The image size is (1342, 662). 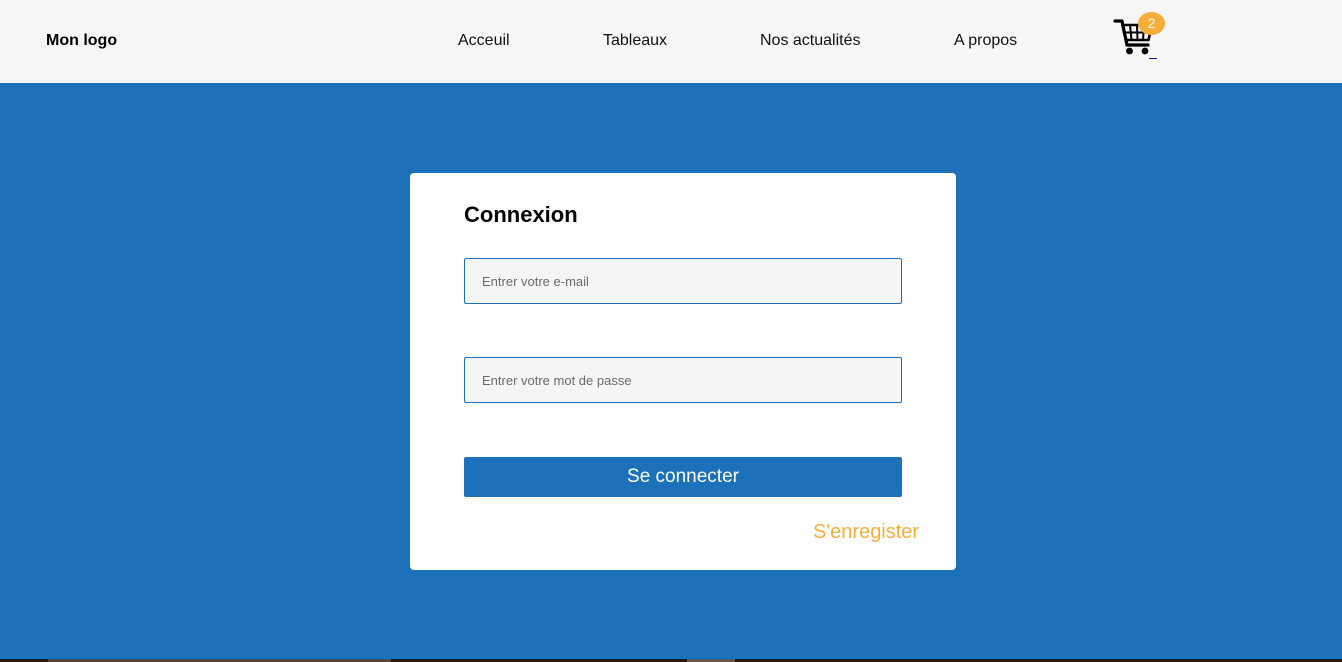 What do you see at coordinates (81, 41) in the screenshot?
I see `site-logo: Mon logo` at bounding box center [81, 41].